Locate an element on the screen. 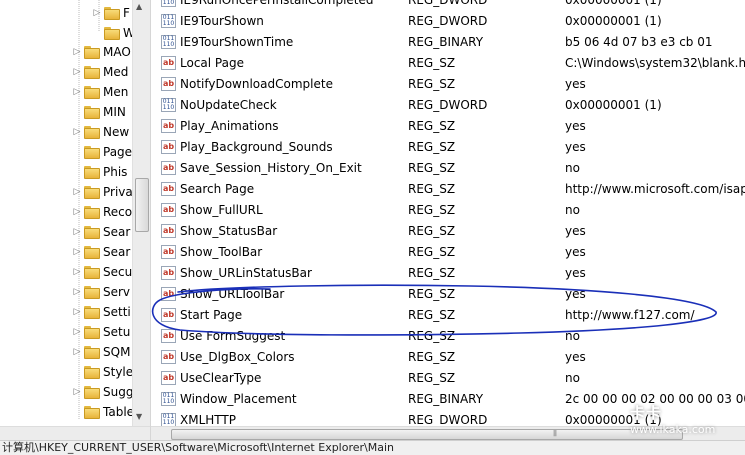 The image size is (745, 455). registry-value-row: ab Show_FullURL REG_SZ no is located at coordinates (448, 209).